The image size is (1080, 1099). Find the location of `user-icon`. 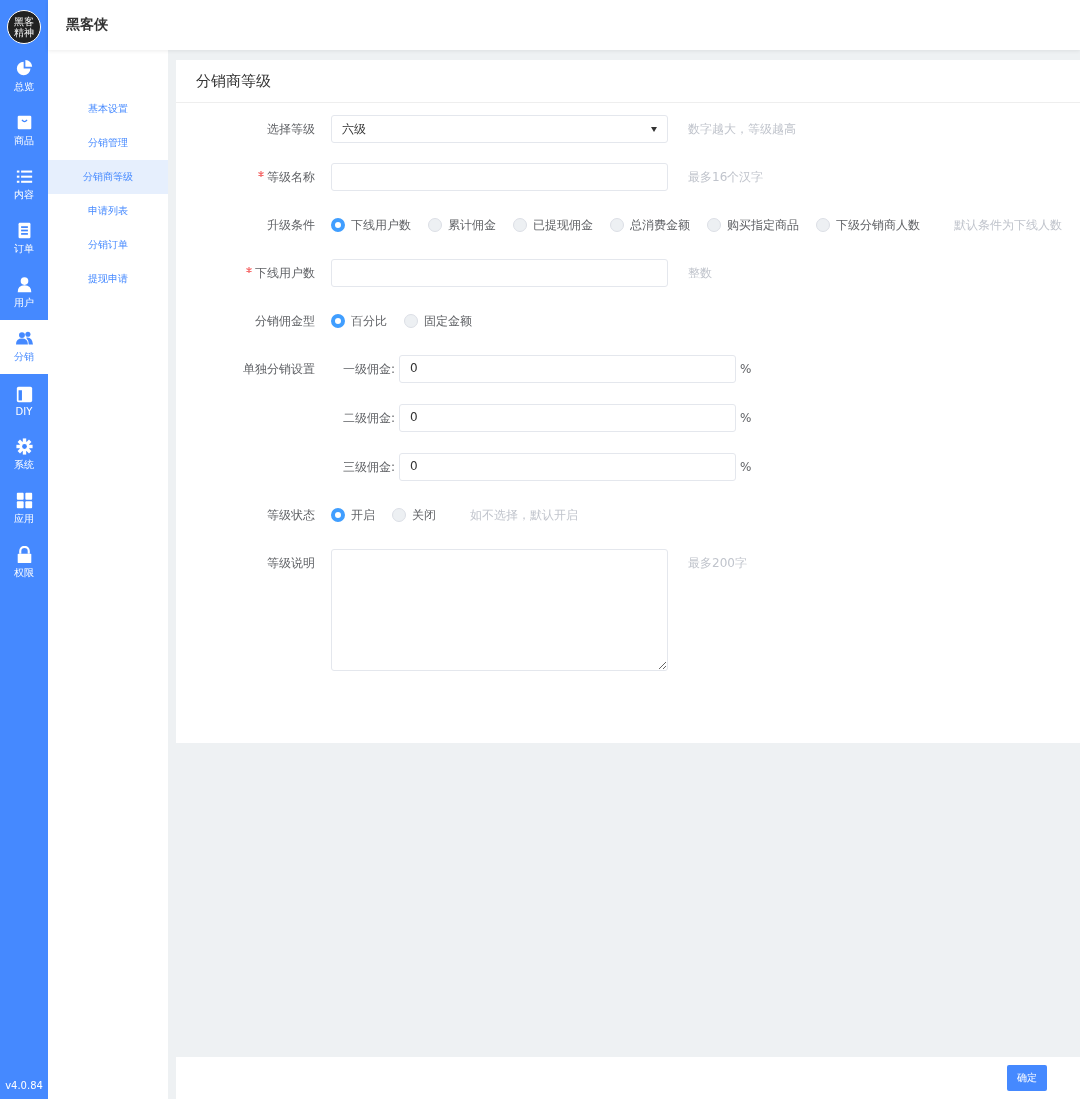

user-icon is located at coordinates (24, 284).